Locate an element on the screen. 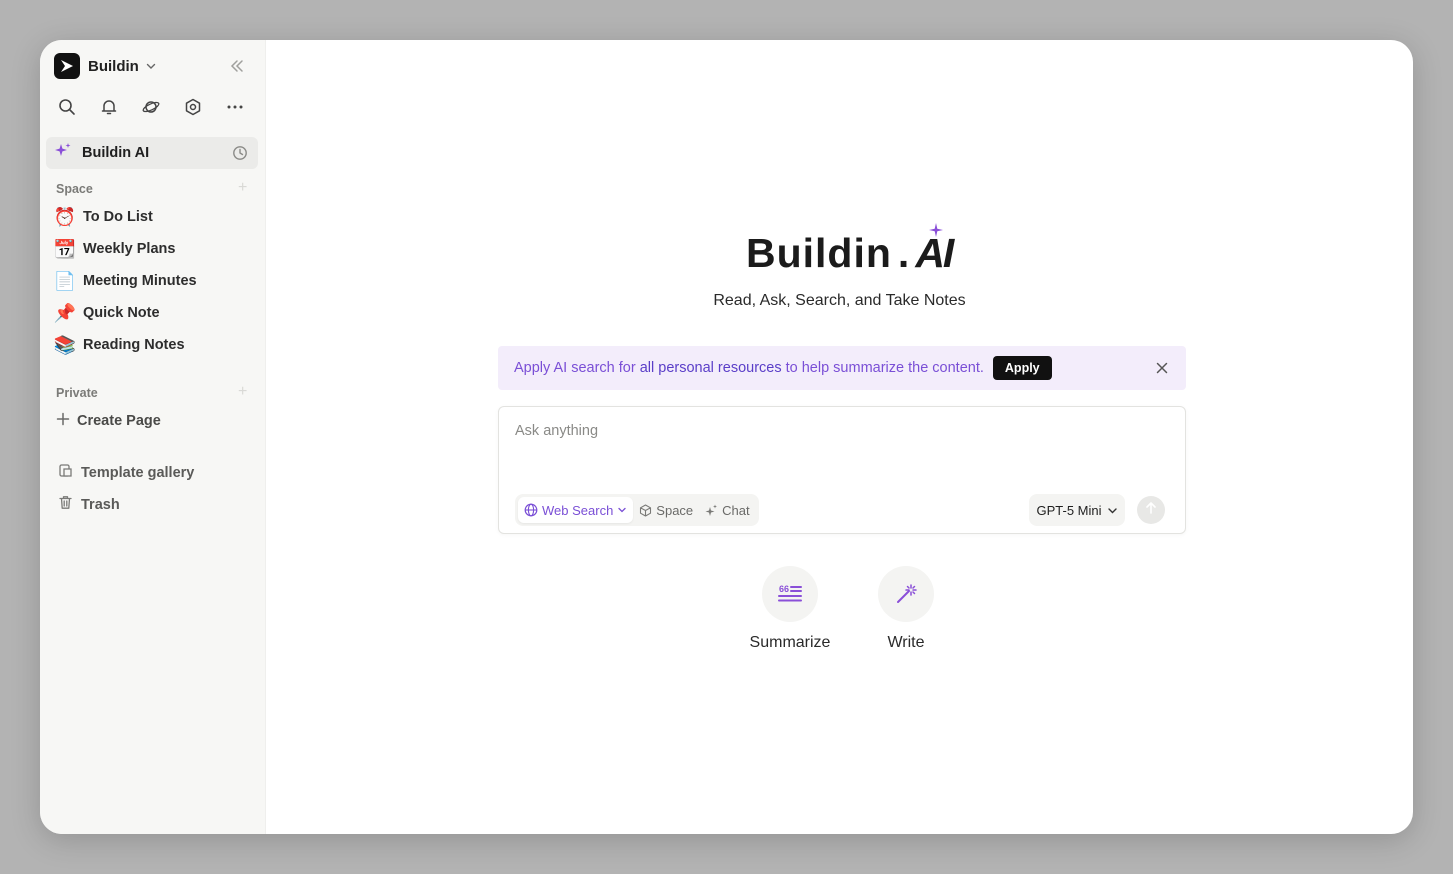  search-icon is located at coordinates (77, 107).